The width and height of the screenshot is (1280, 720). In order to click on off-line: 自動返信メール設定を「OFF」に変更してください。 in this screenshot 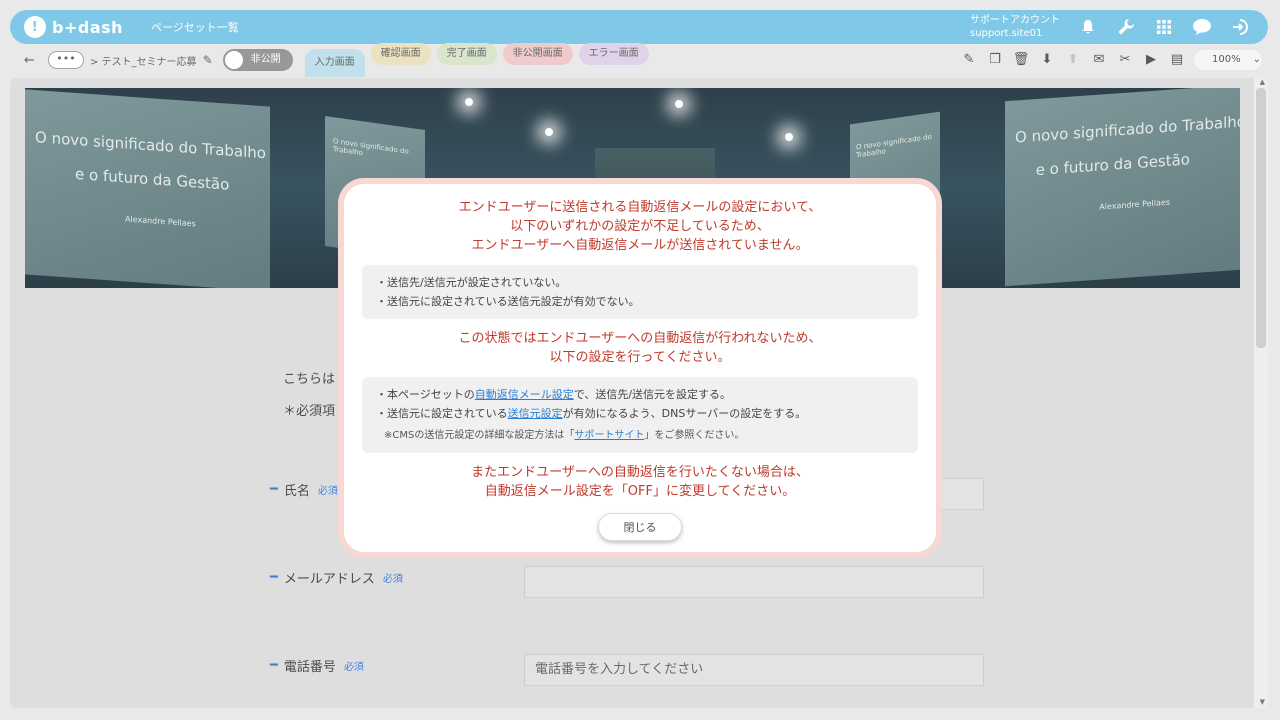, I will do `click(640, 491)`.